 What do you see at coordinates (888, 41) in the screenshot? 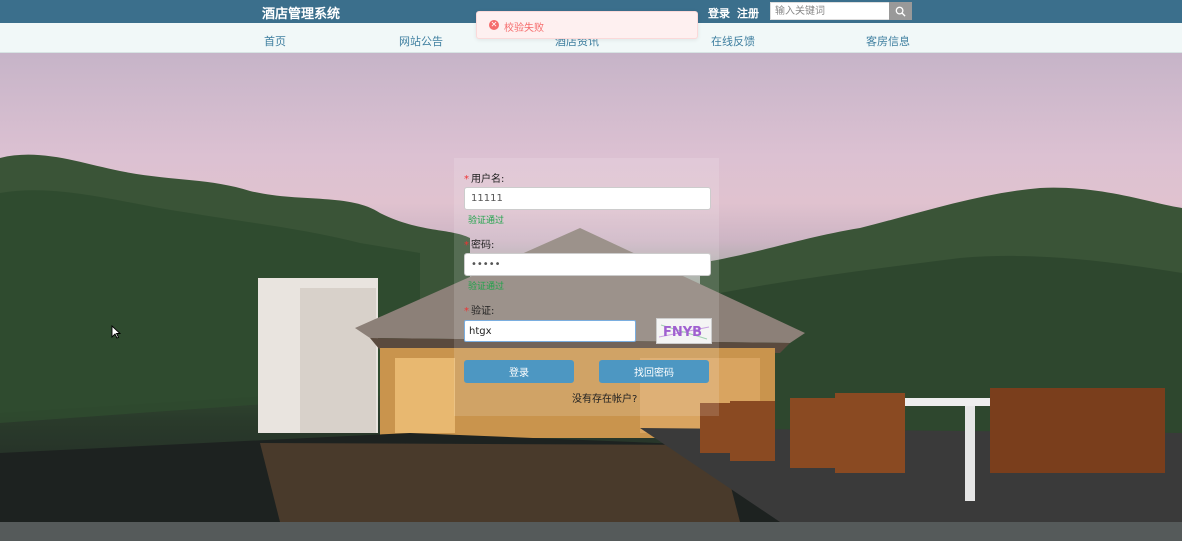
I see `nav-item-rooms: 客房信息` at bounding box center [888, 41].